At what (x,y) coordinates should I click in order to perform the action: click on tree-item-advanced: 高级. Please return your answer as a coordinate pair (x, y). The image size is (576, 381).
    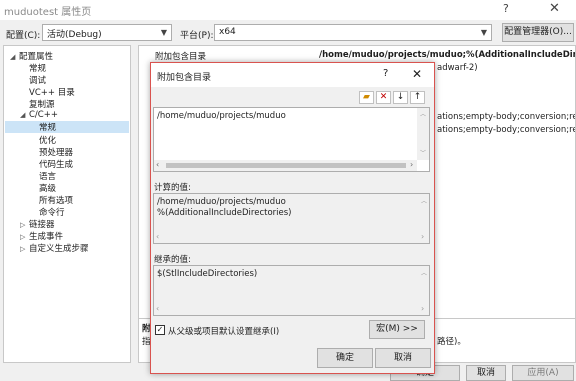
    Looking at the image, I should click on (47, 188).